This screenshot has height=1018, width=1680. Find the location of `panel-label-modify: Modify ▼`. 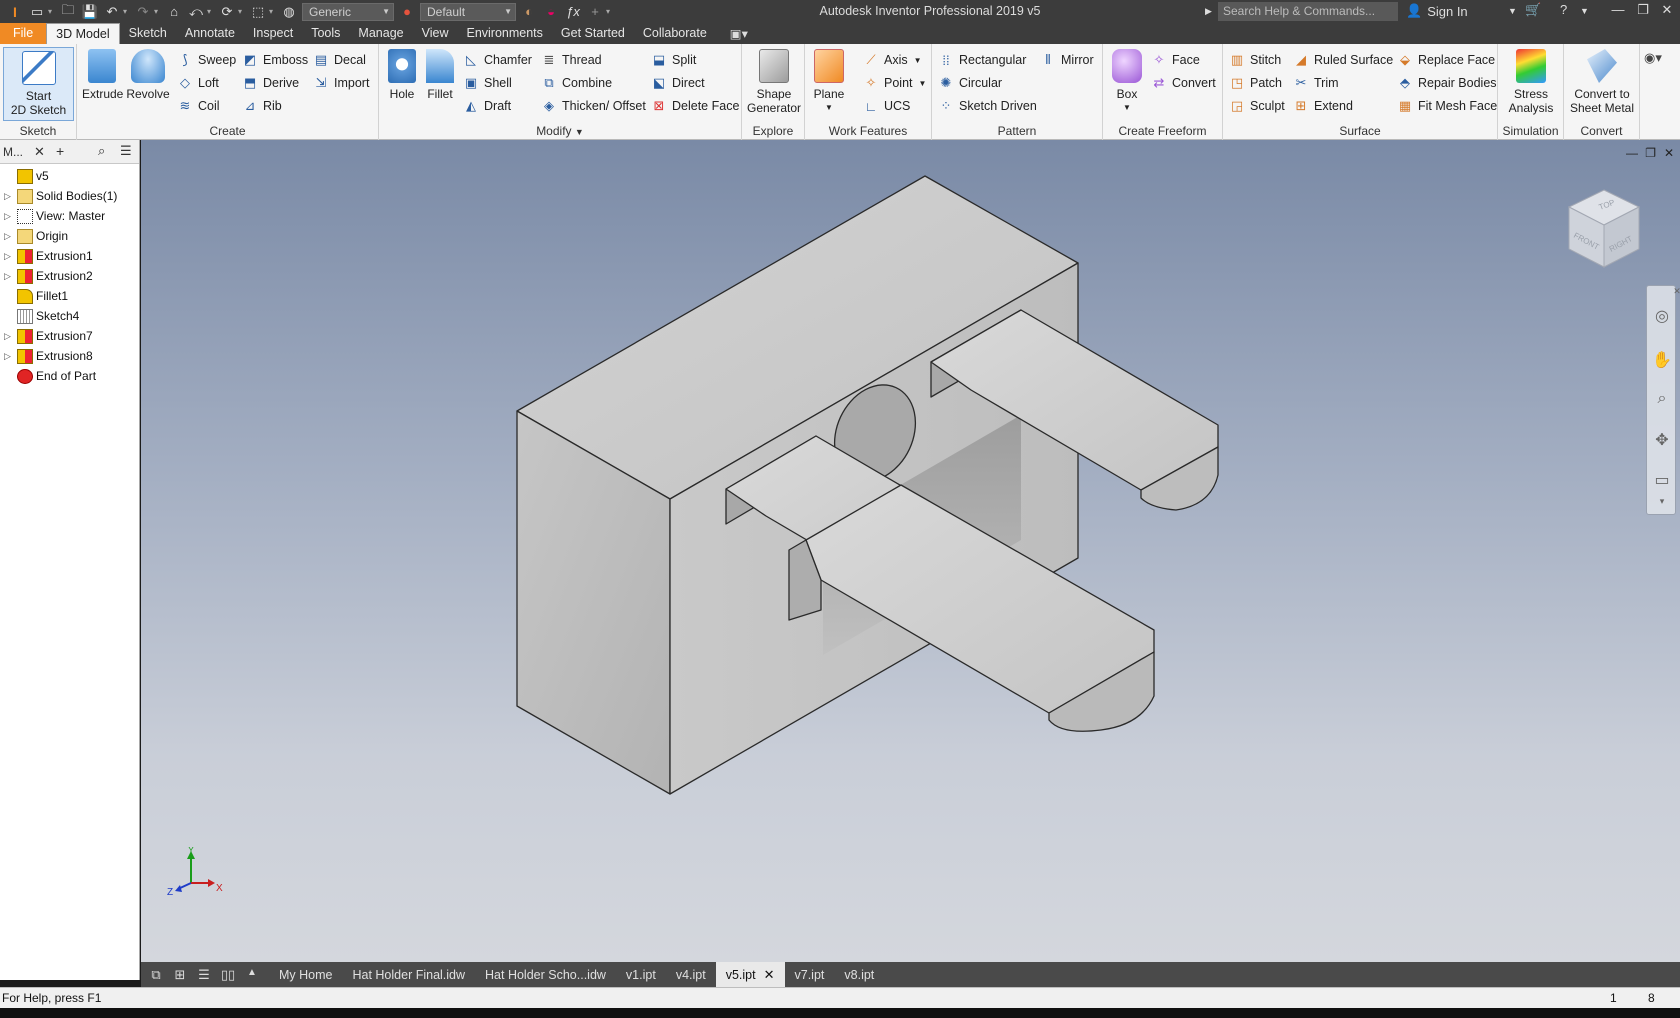

panel-label-modify: Modify ▼ is located at coordinates (560, 131).